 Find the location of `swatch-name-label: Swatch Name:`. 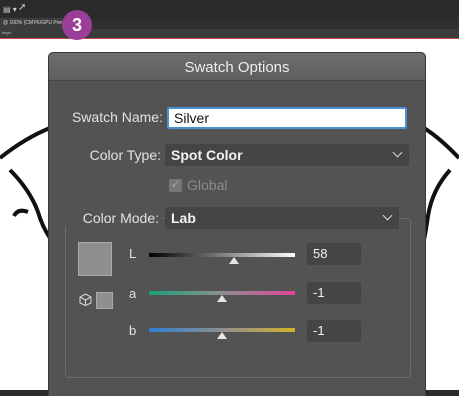

swatch-name-label: Swatch Name: is located at coordinates (117, 117).